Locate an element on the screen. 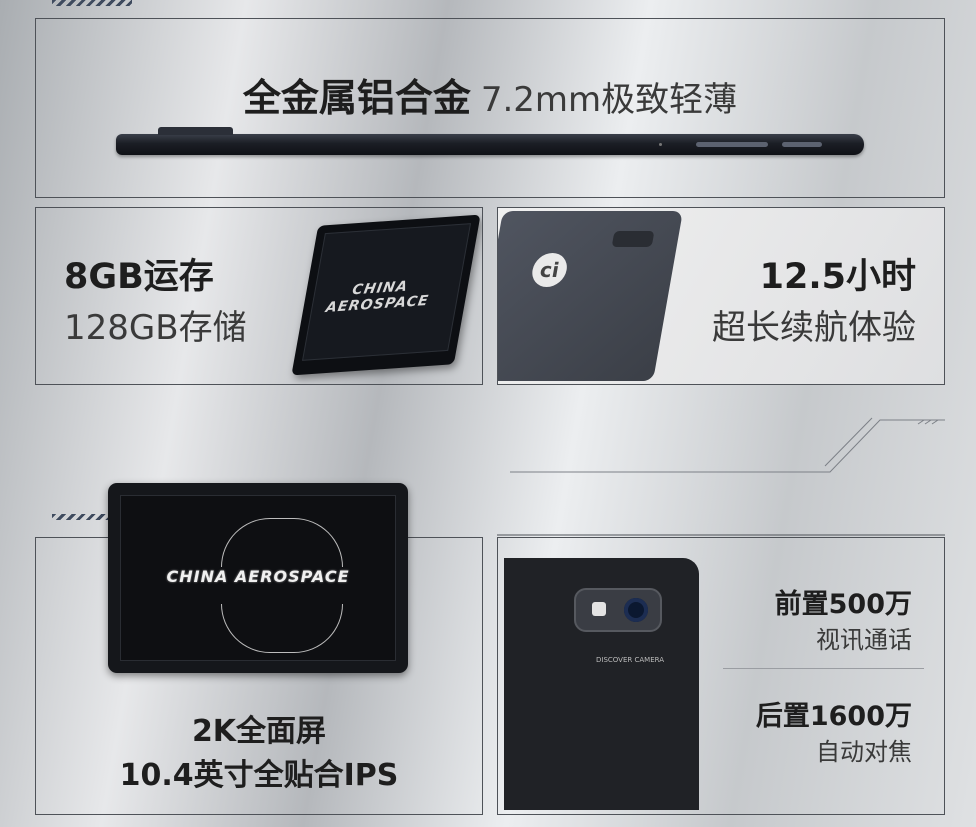 The height and width of the screenshot is (827, 976). tablet-camera-bump is located at coordinates (195, 131).